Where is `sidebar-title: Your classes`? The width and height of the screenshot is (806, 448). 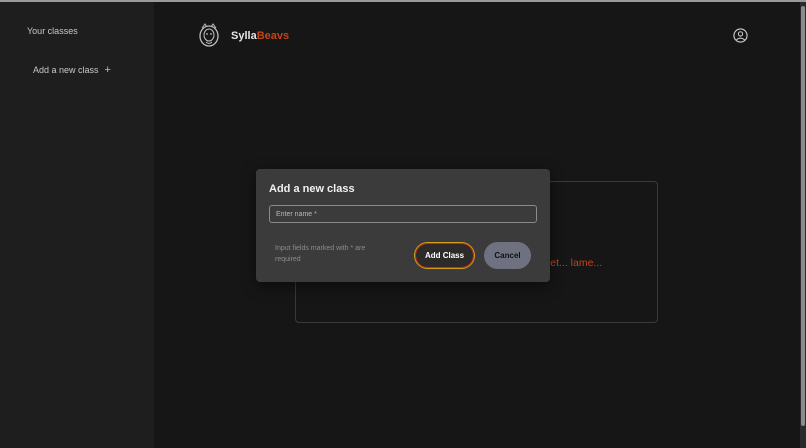 sidebar-title: Your classes is located at coordinates (52, 31).